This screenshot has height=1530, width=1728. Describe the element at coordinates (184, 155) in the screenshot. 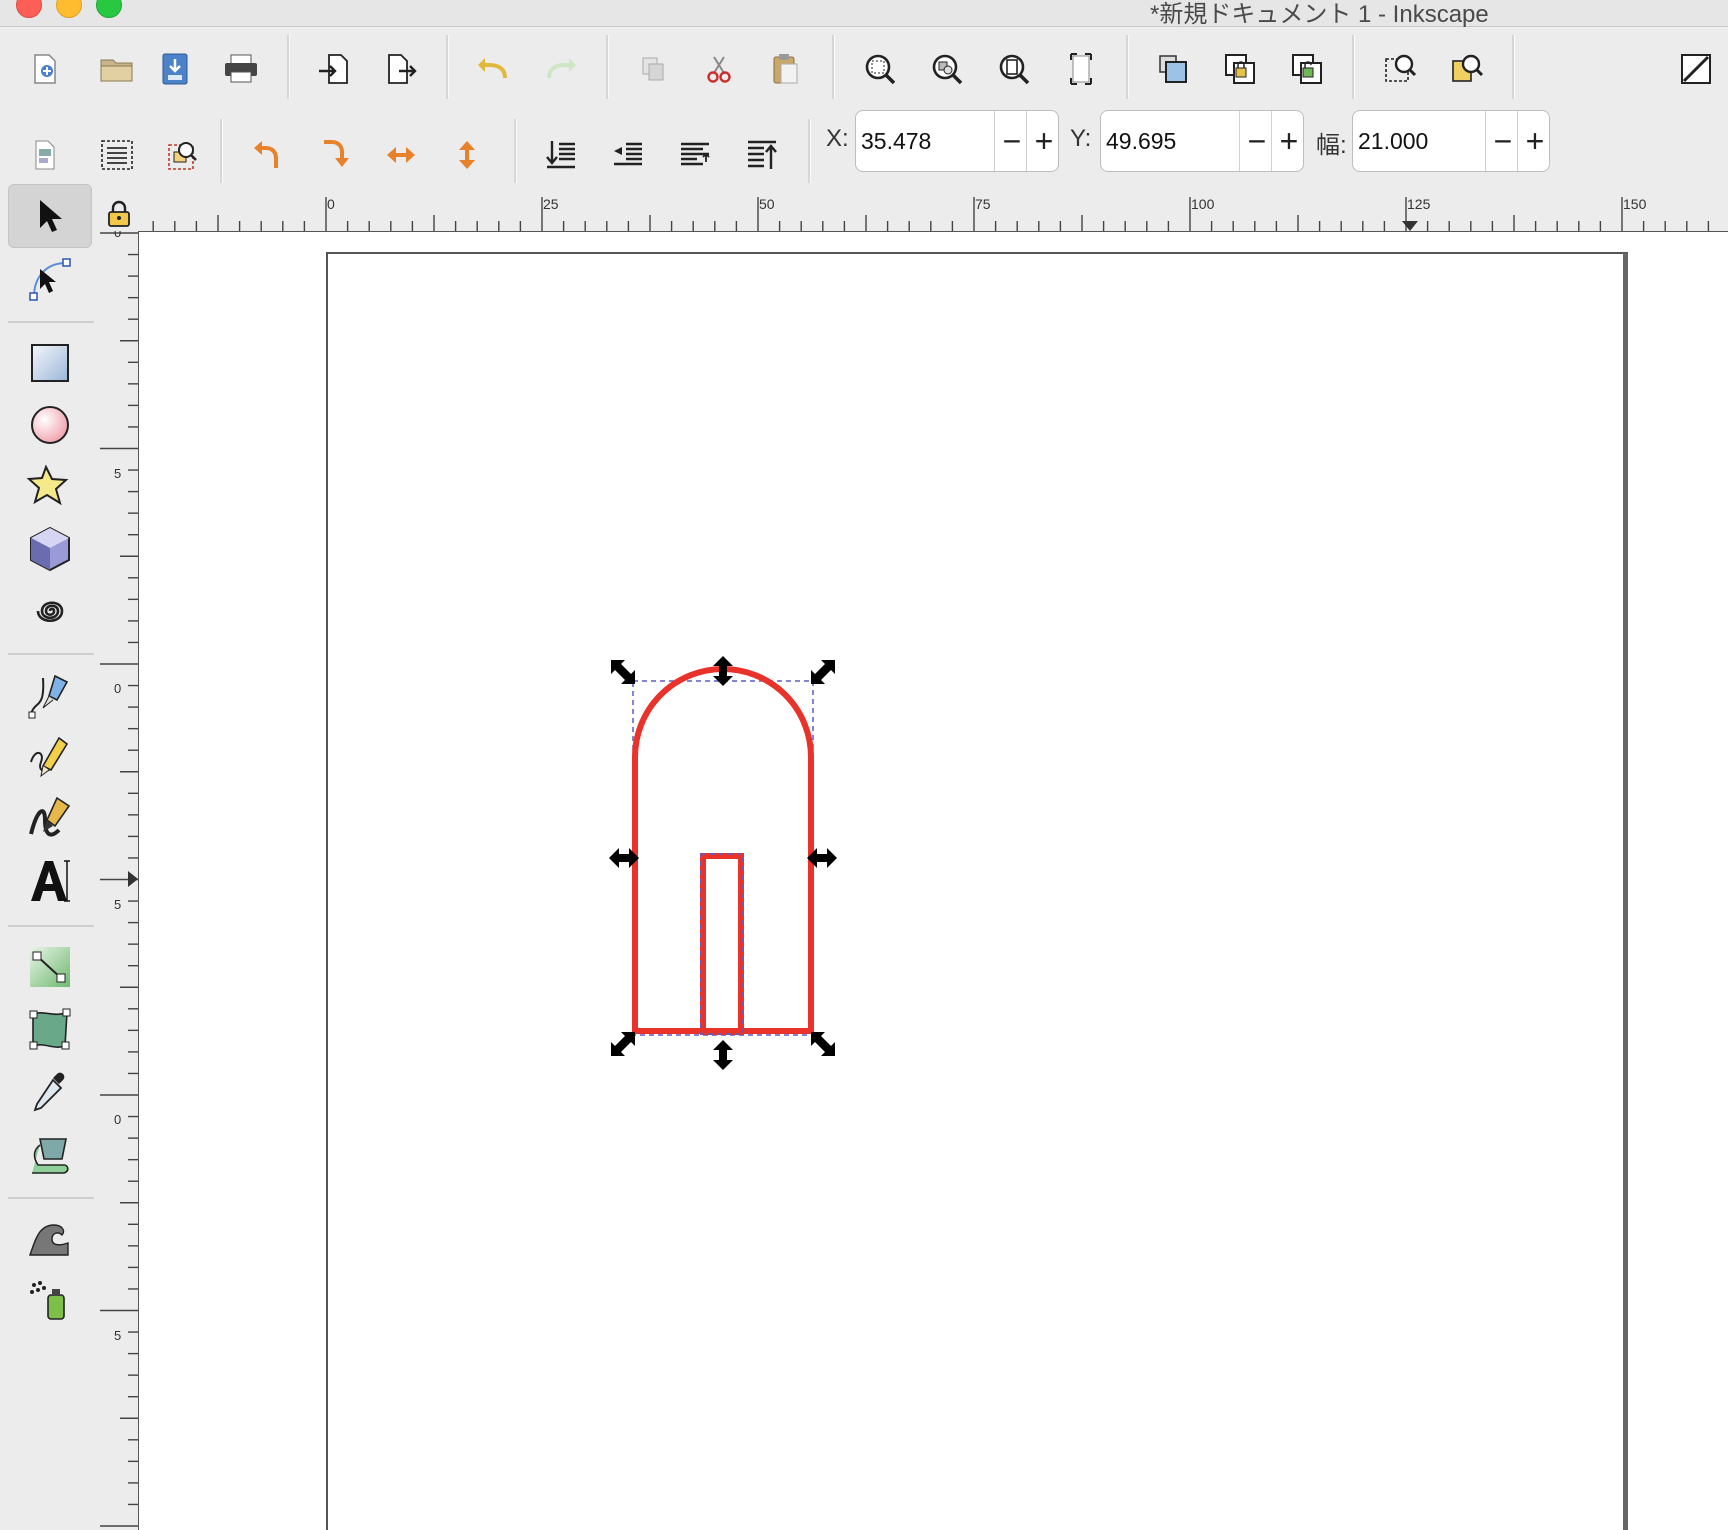

I see `select-same-button` at that location.